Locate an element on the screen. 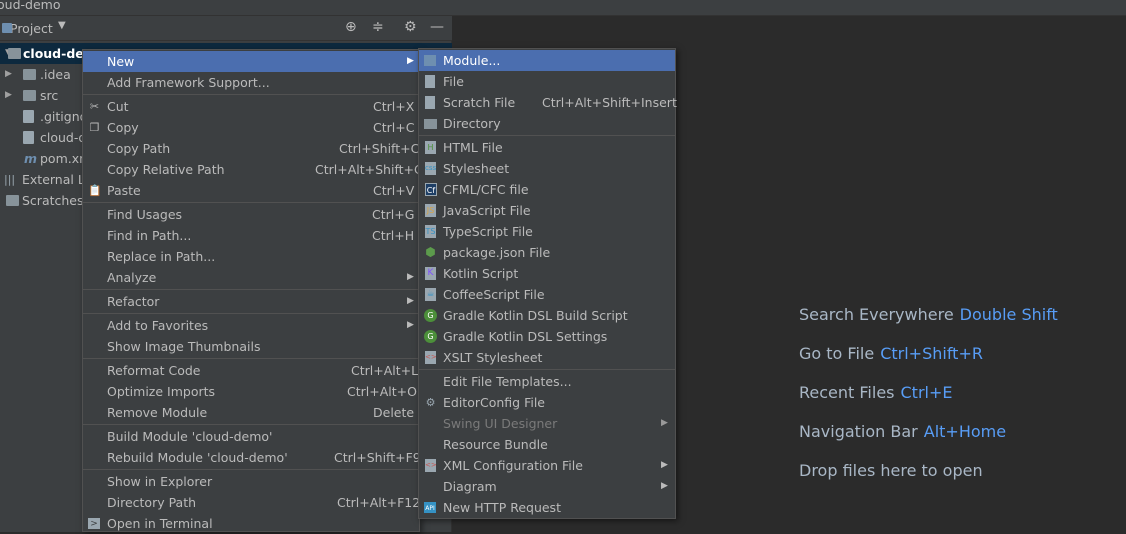 Image resolution: width=1126 pixels, height=534 pixels. project-panel-header: Project ▼ ⊕ ≑ ⚙ — is located at coordinates (226, 28).